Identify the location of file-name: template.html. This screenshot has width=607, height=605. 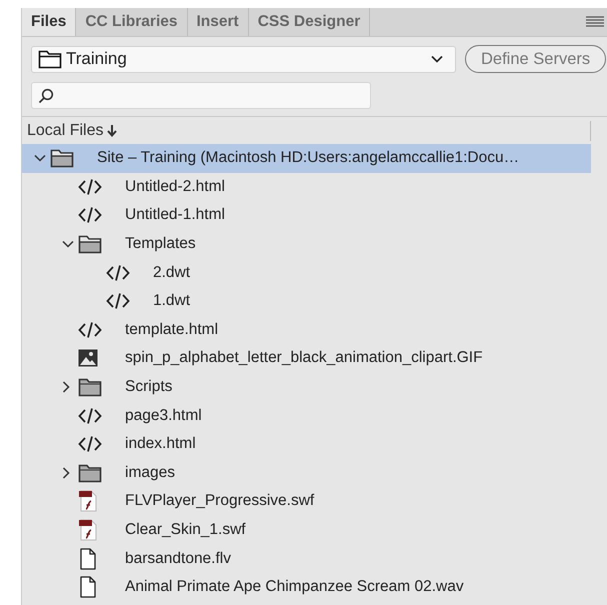
(171, 329).